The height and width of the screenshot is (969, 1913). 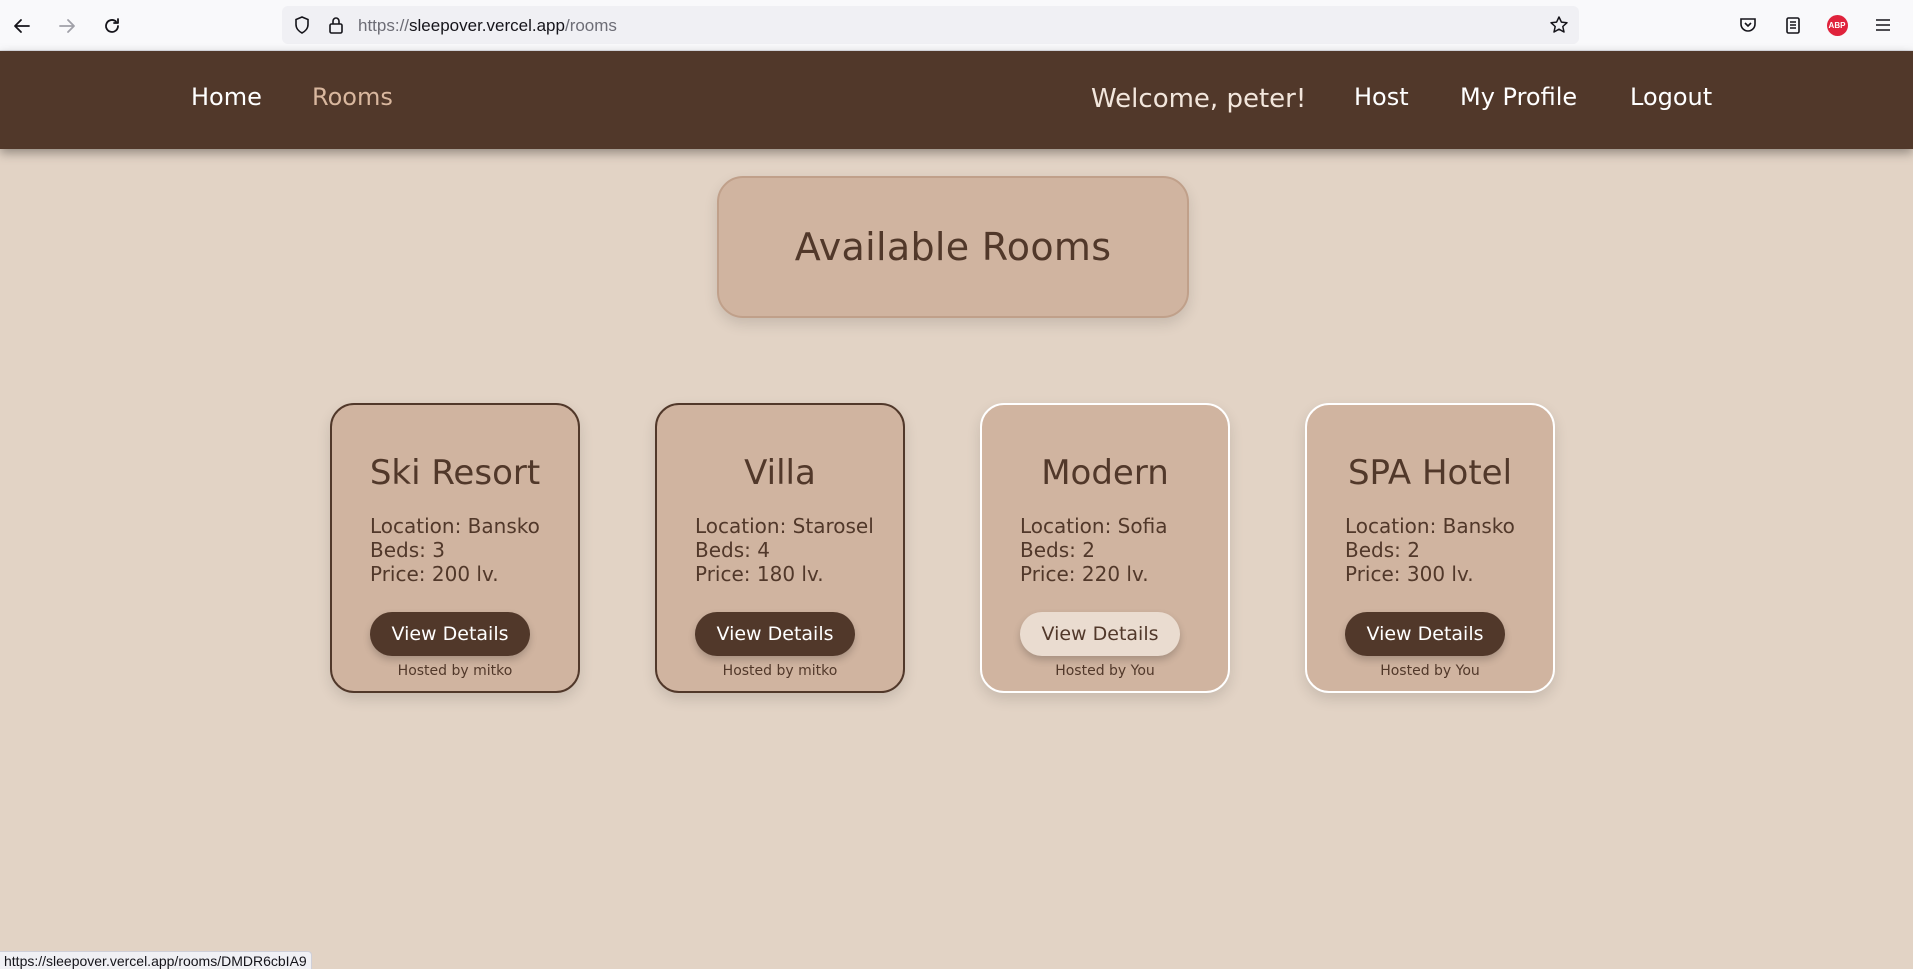 What do you see at coordinates (1094, 526) in the screenshot?
I see `room-location: Location: Sofia` at bounding box center [1094, 526].